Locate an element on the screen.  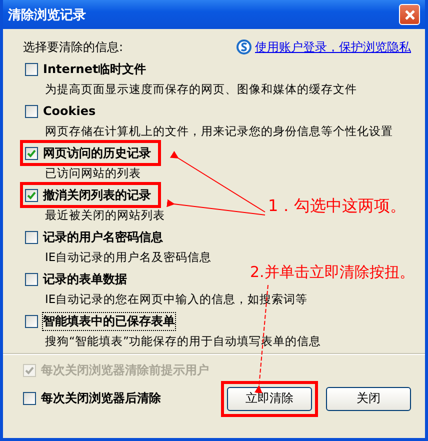
option-description: 网页存储在计算机上的文件，用来记录您的身份信息等个性化设置 is located at coordinates (219, 131).